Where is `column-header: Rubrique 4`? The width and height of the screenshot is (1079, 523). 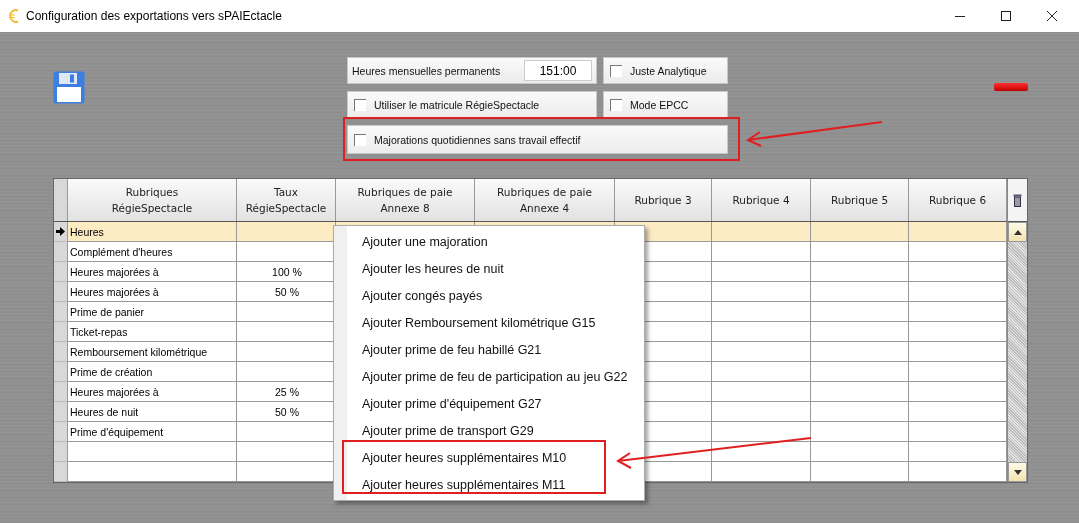
column-header: Rubrique 4 is located at coordinates (761, 200).